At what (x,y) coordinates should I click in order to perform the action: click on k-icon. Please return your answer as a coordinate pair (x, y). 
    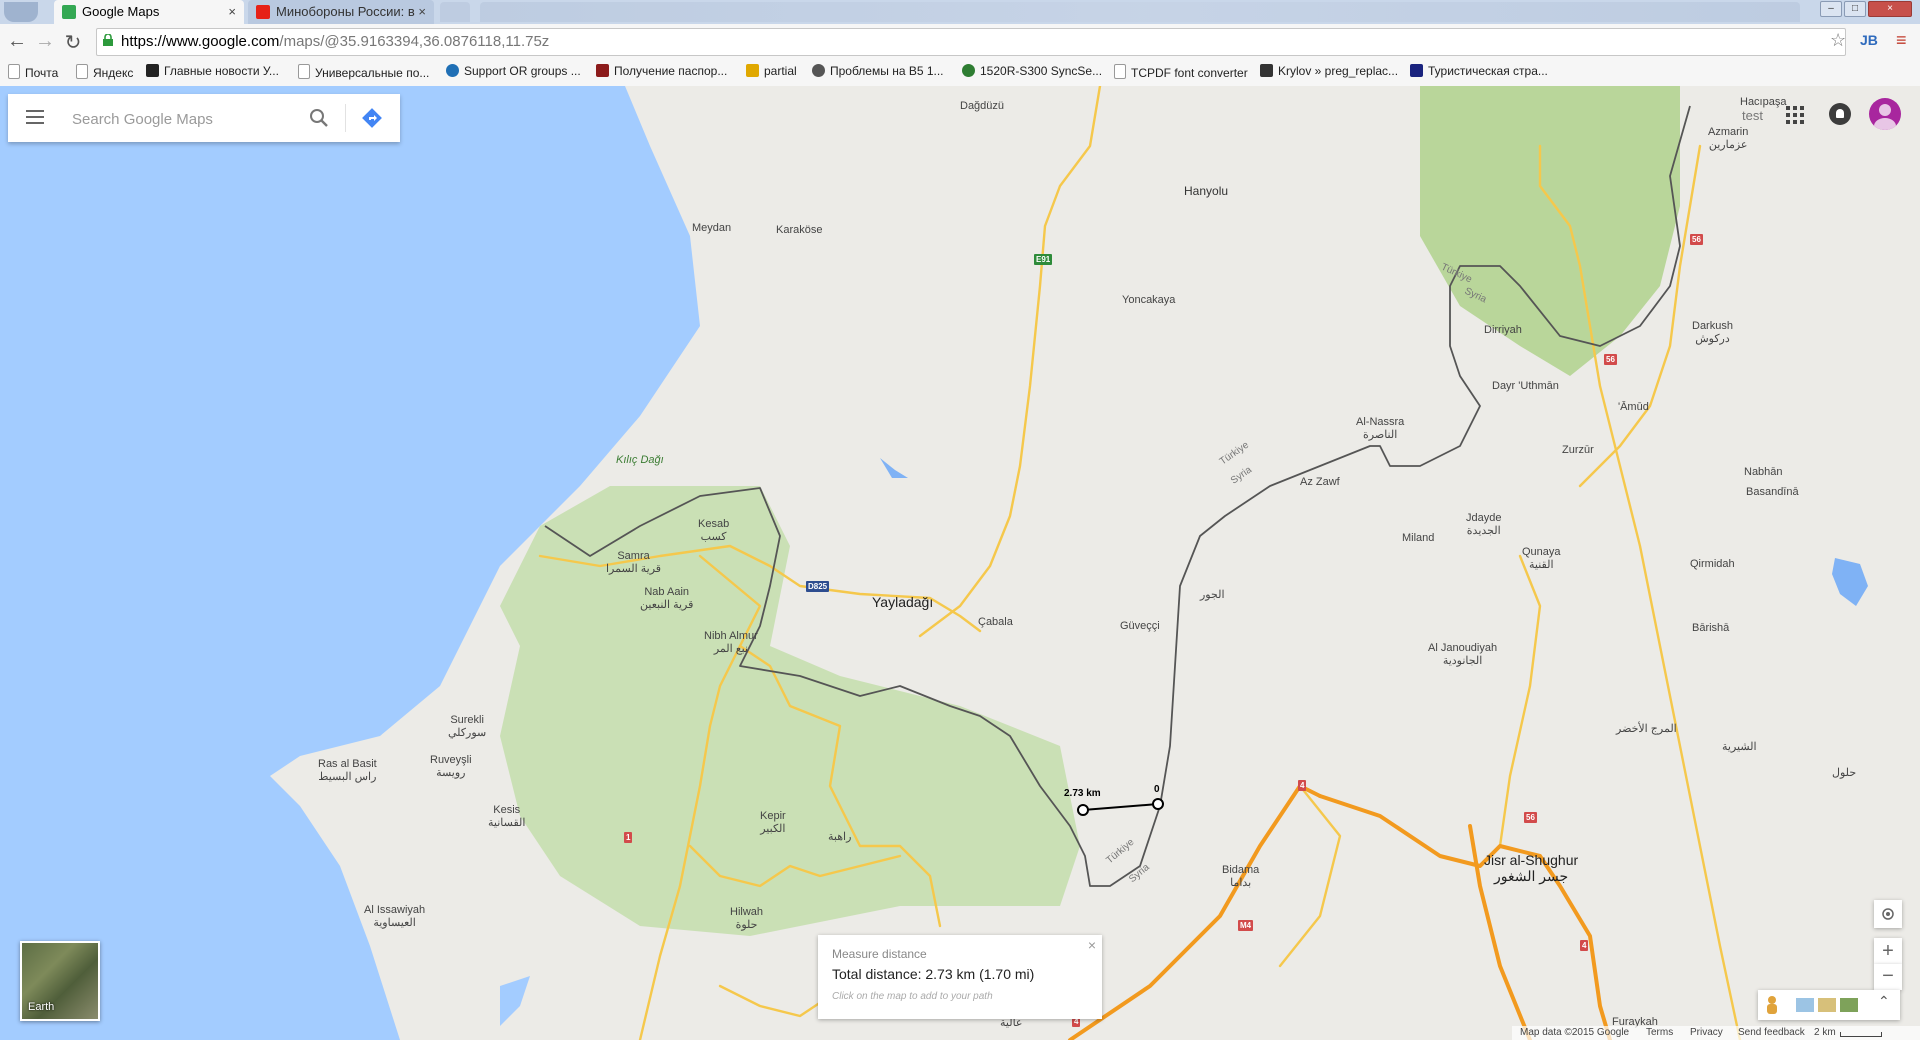
    Looking at the image, I should click on (1266, 70).